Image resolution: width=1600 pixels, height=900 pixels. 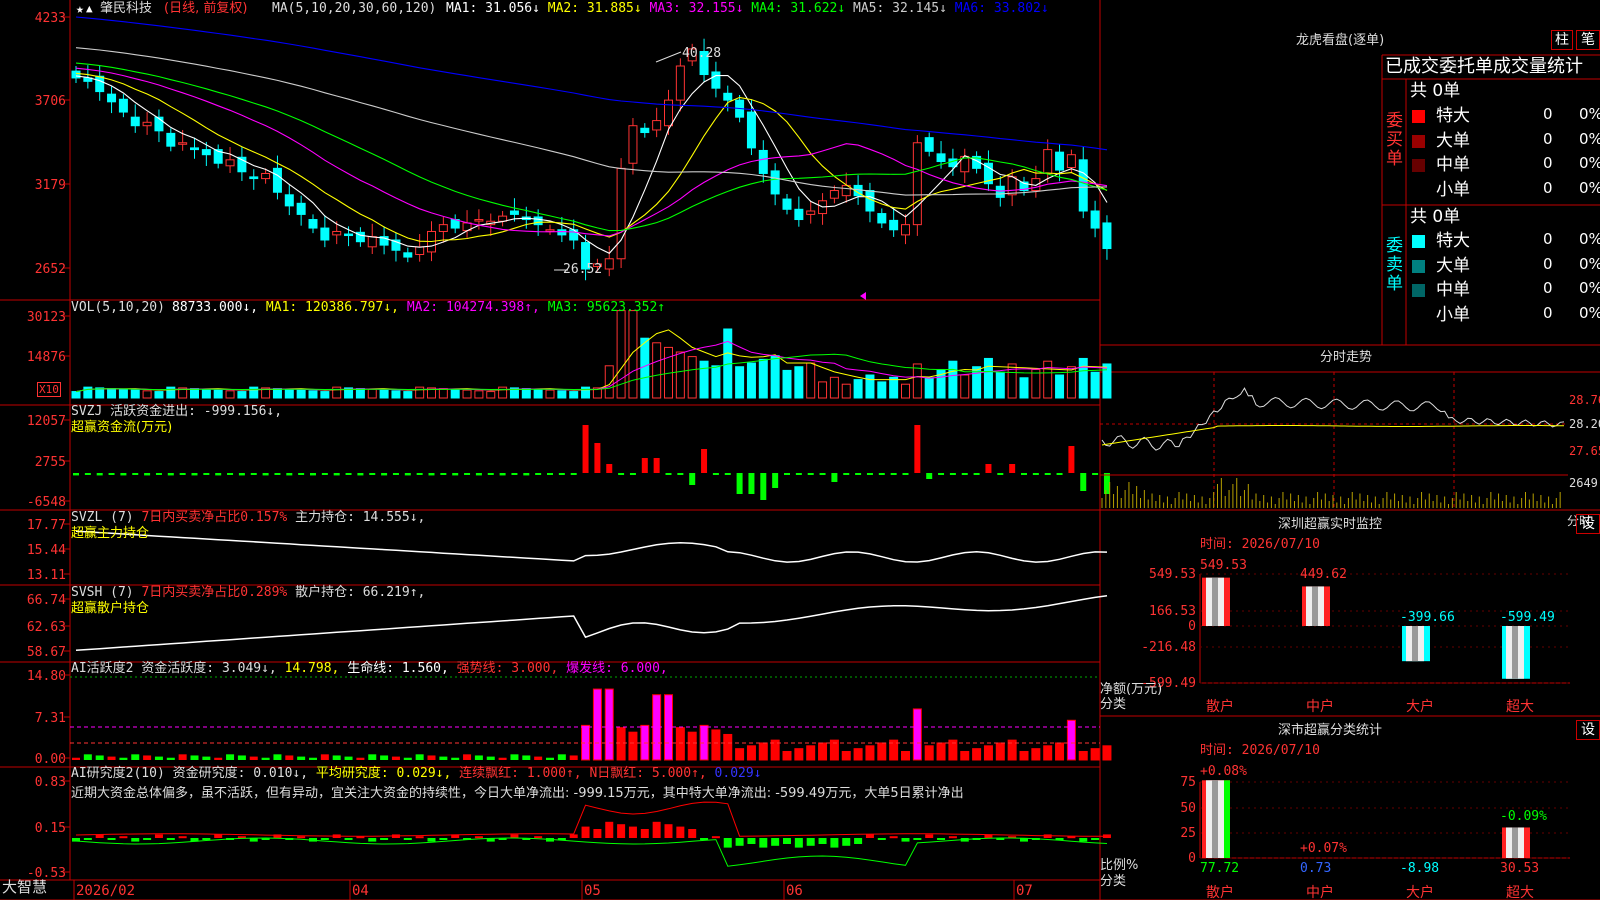 I want to click on star-icon: ★, so click(x=80, y=9).